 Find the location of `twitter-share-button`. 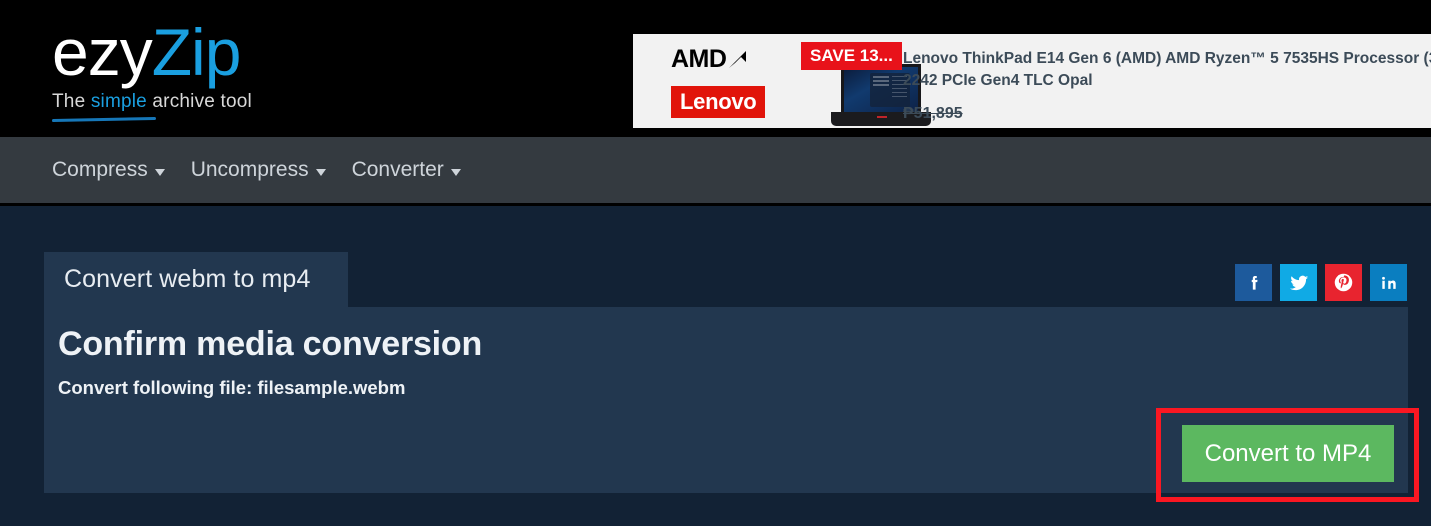

twitter-share-button is located at coordinates (1298, 282).